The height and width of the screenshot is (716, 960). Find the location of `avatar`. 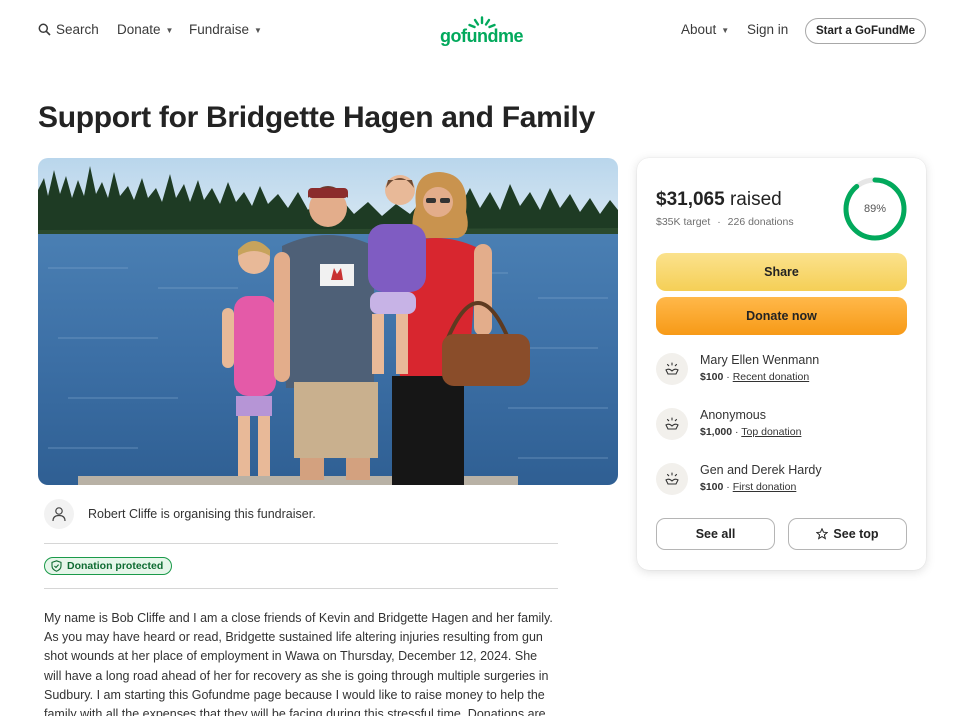

avatar is located at coordinates (59, 514).